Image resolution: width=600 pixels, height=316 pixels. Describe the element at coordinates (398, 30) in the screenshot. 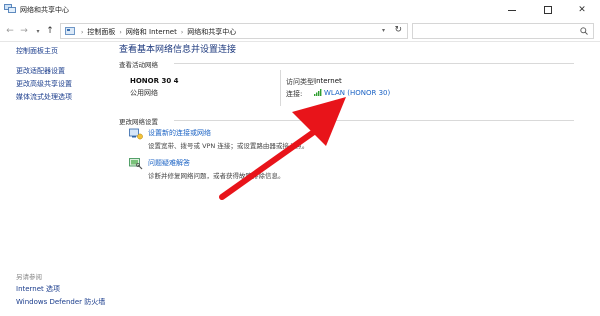

I see `refresh-icon: ↻` at that location.